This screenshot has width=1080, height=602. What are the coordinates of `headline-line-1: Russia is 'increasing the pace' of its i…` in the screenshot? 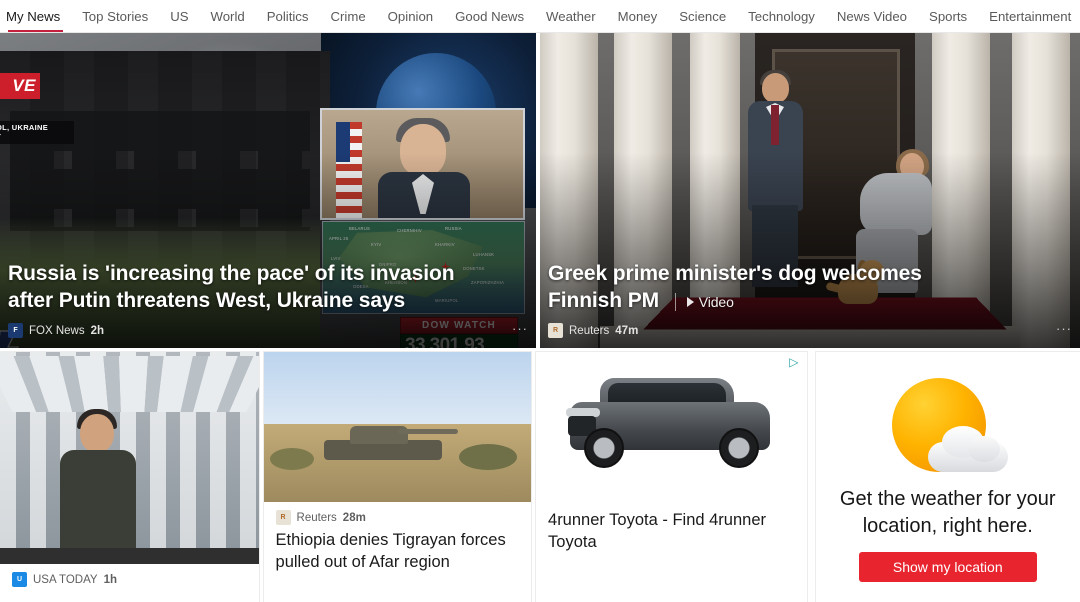 It's located at (231, 273).